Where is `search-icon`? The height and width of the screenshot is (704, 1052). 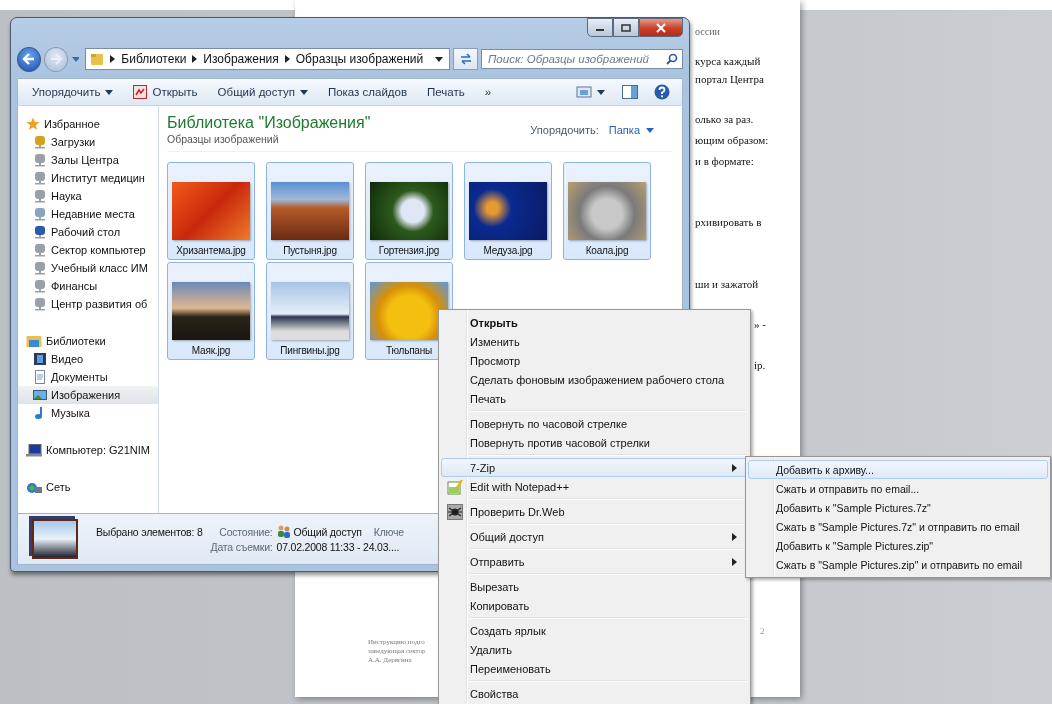 search-icon is located at coordinates (672, 59).